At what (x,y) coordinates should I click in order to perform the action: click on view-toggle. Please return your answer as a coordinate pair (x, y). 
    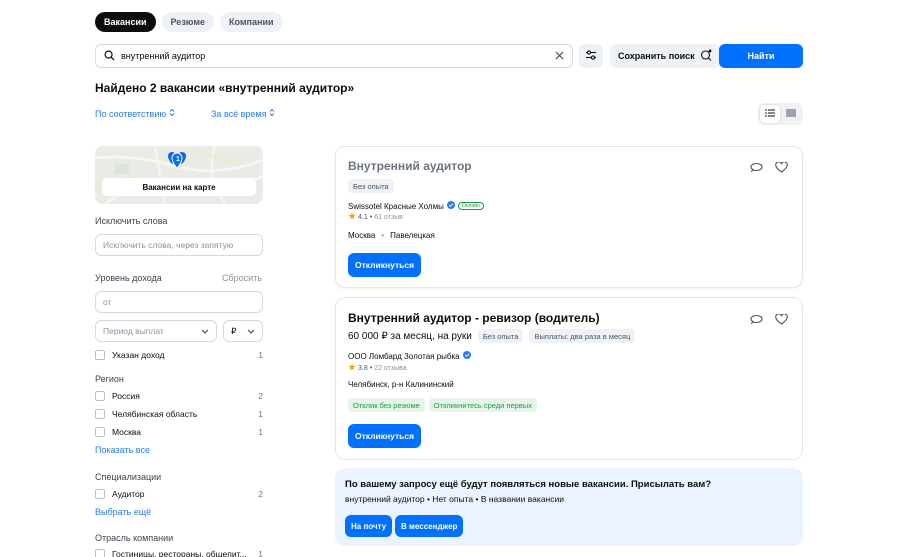
    Looking at the image, I should click on (780, 114).